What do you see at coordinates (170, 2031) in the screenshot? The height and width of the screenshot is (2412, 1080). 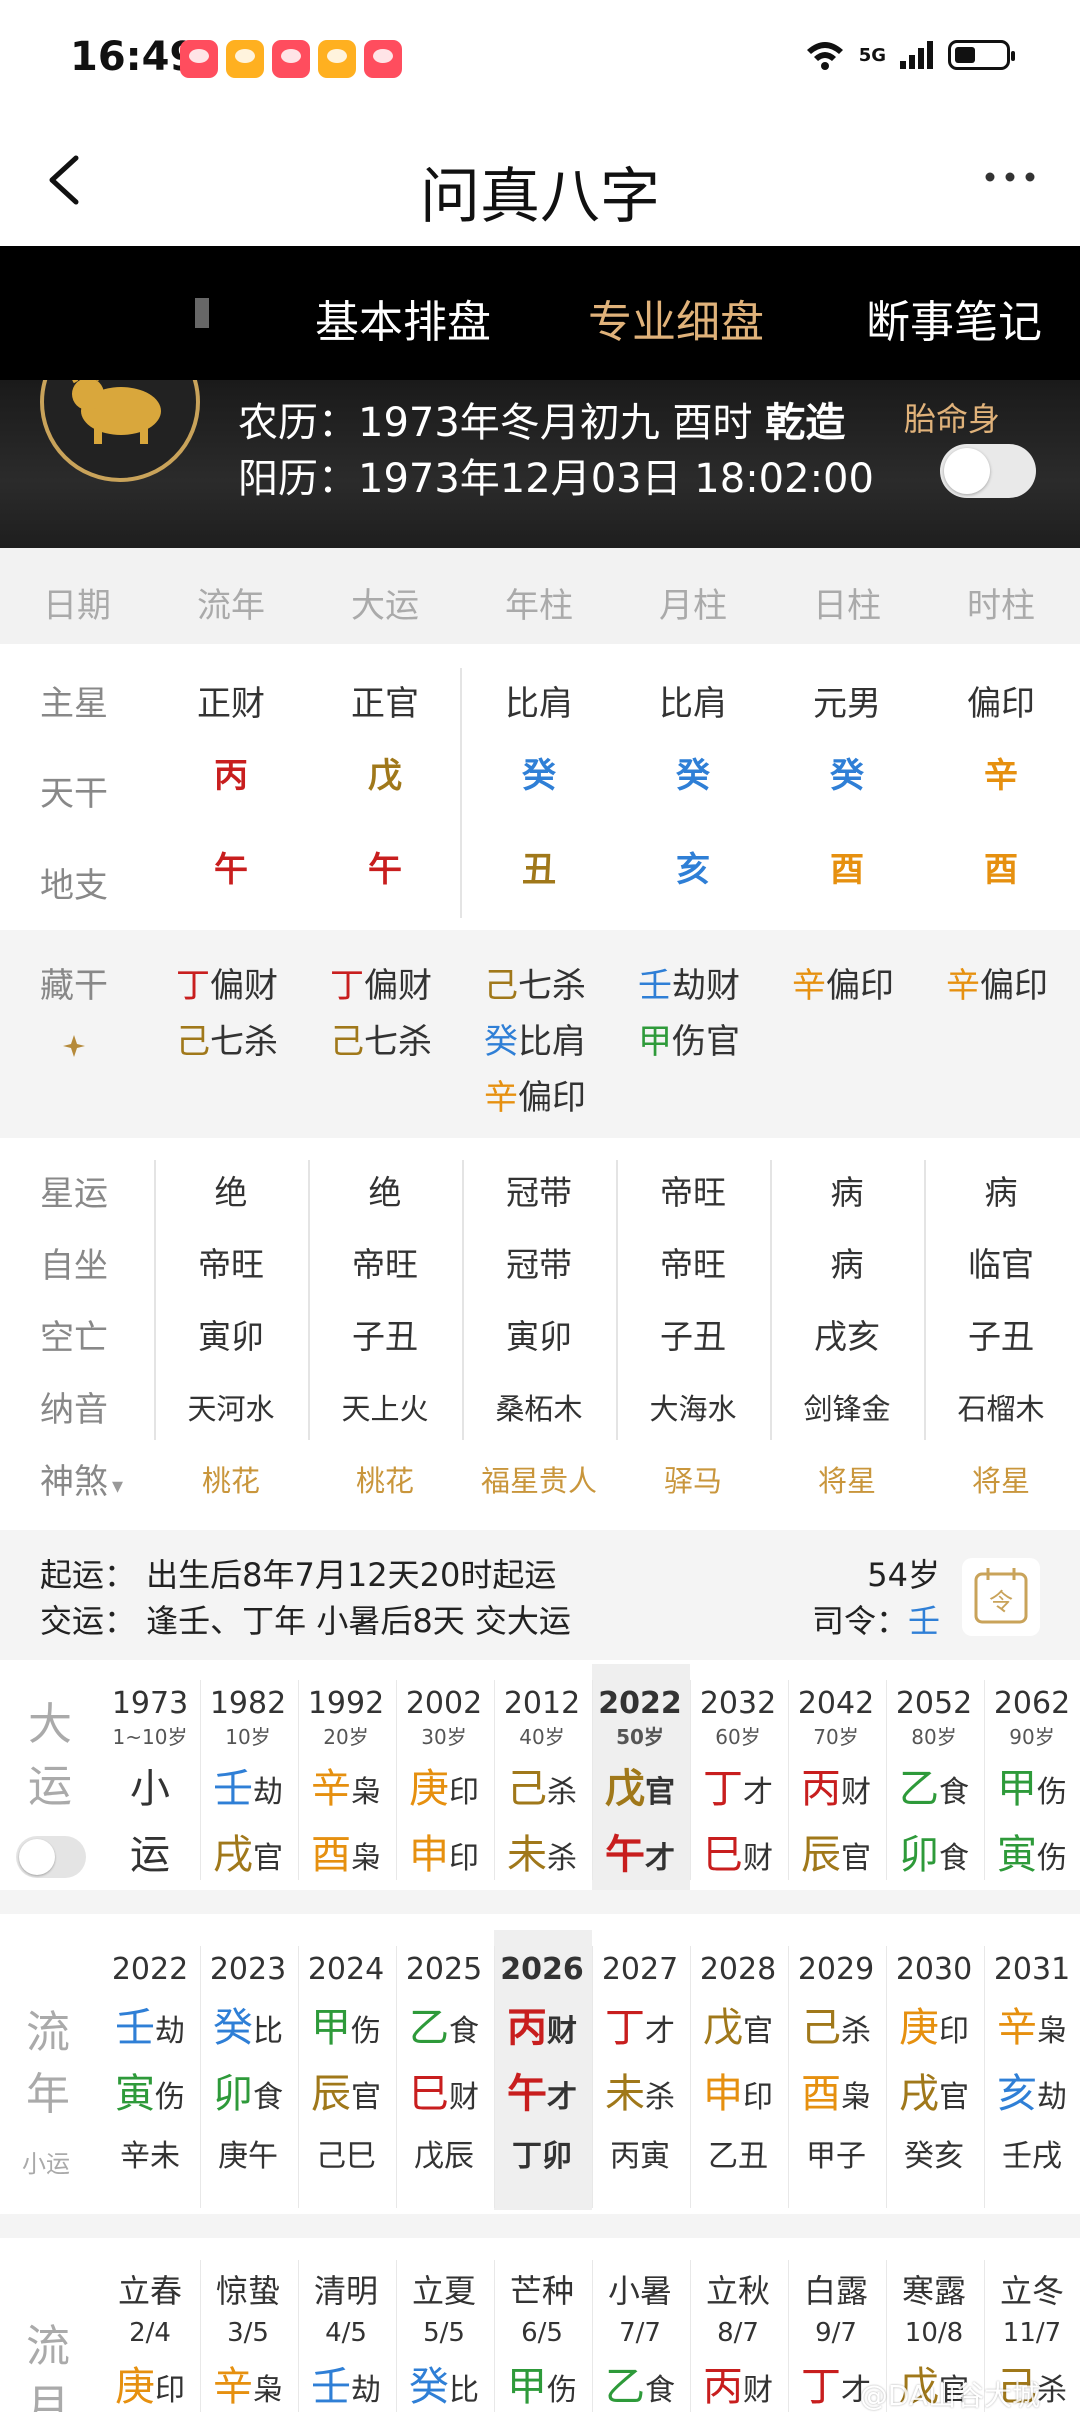 I see `liunian-stem-god: 劫` at bounding box center [170, 2031].